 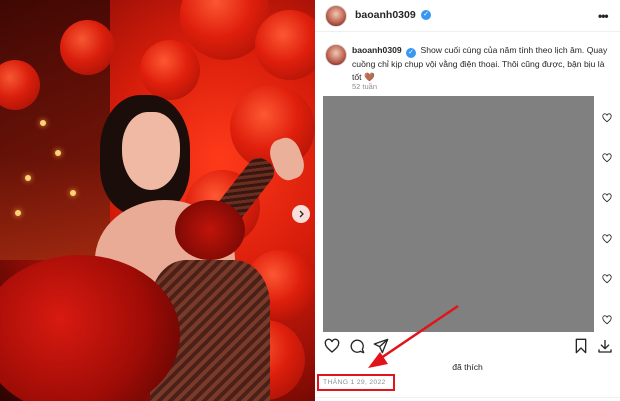 What do you see at coordinates (151, 151) in the screenshot?
I see `photo-subject-face` at bounding box center [151, 151].